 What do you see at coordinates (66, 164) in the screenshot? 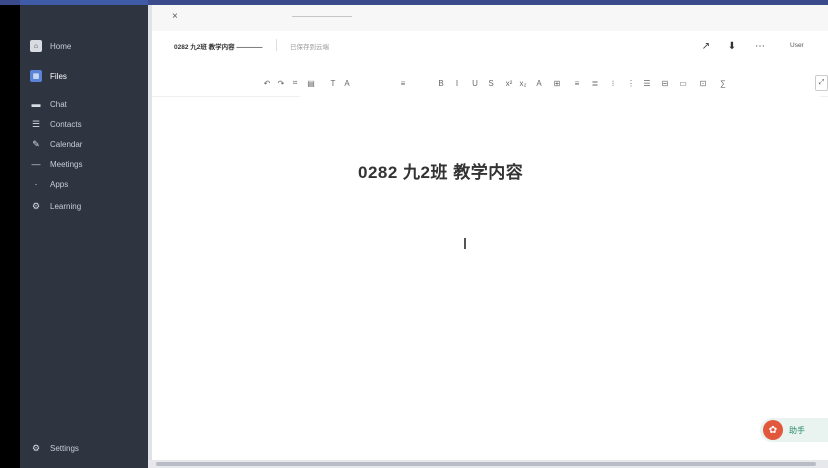
I see `sidebar-item-label: Meetings` at bounding box center [66, 164].